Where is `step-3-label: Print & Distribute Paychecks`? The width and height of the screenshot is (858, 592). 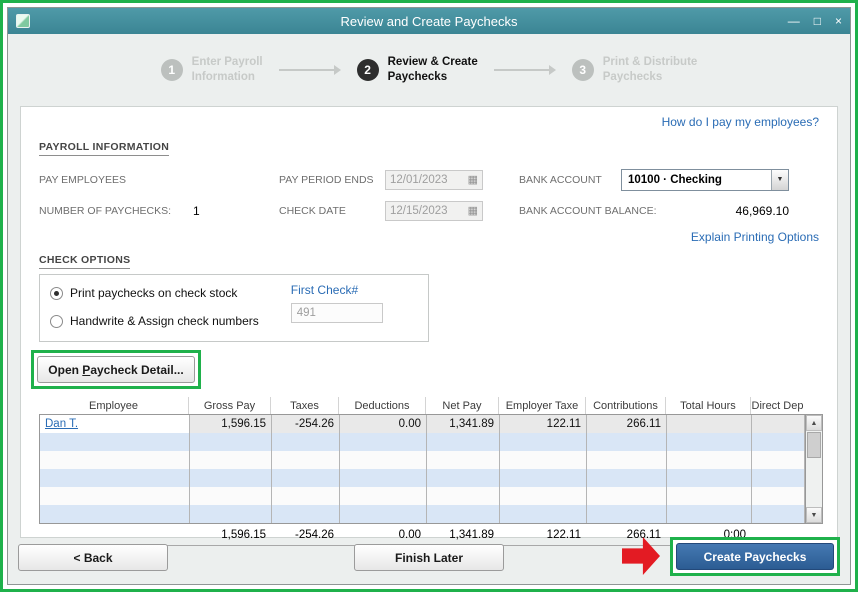
step-3-label: Print & Distribute Paychecks is located at coordinates (650, 69).